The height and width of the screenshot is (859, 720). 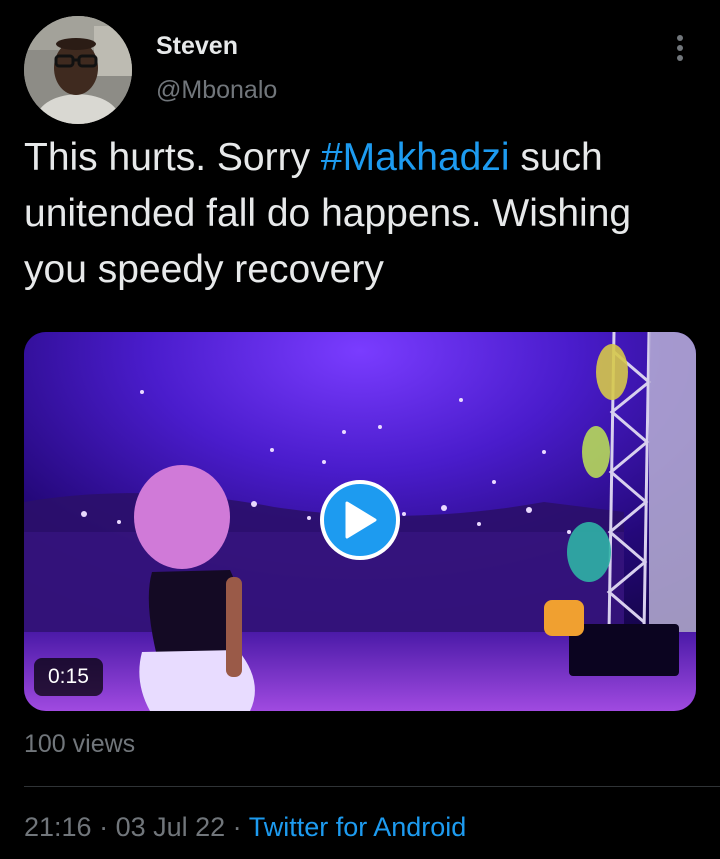 What do you see at coordinates (415, 157) in the screenshot?
I see `hashtag-link: #Makhadzi` at bounding box center [415, 157].